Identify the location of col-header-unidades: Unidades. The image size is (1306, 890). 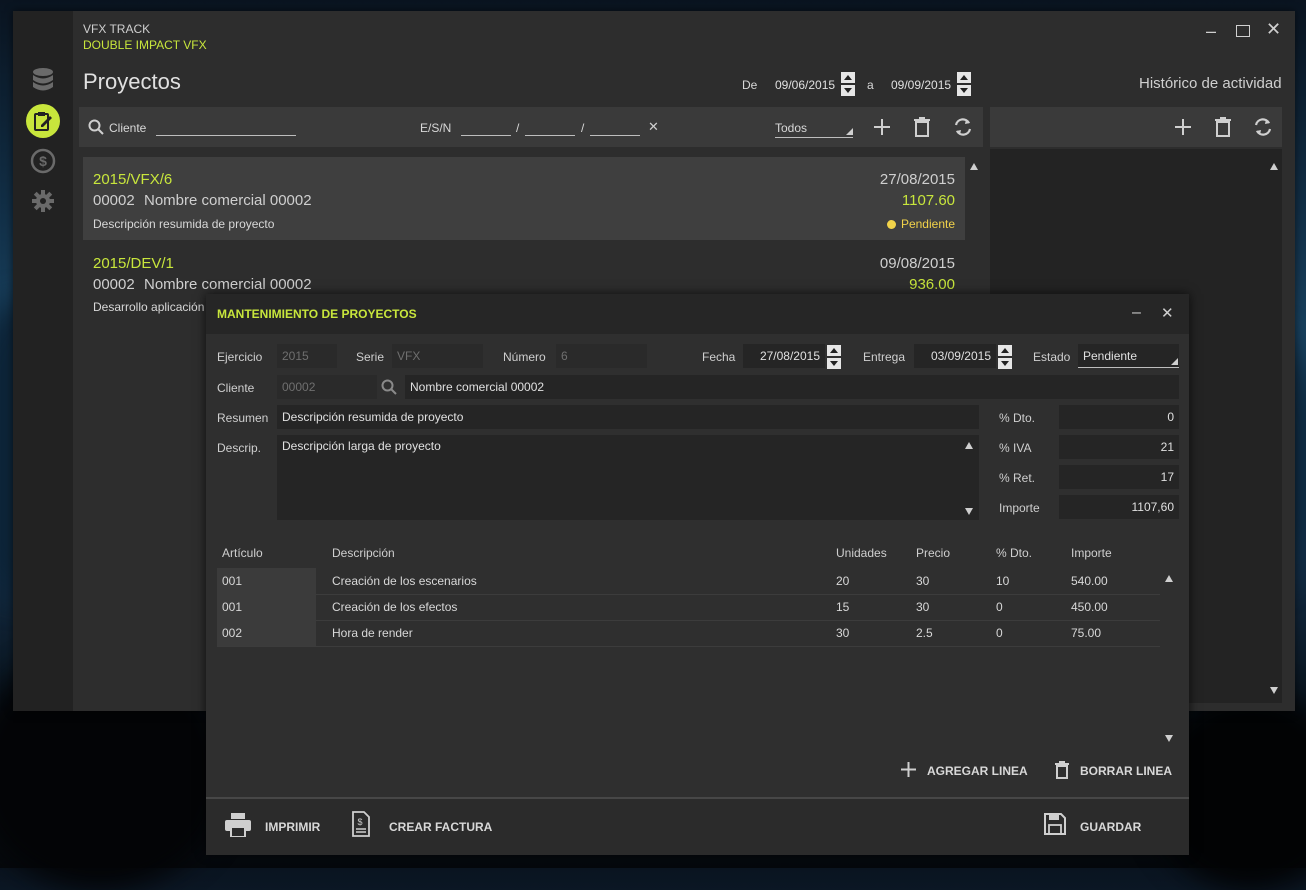
(861, 553).